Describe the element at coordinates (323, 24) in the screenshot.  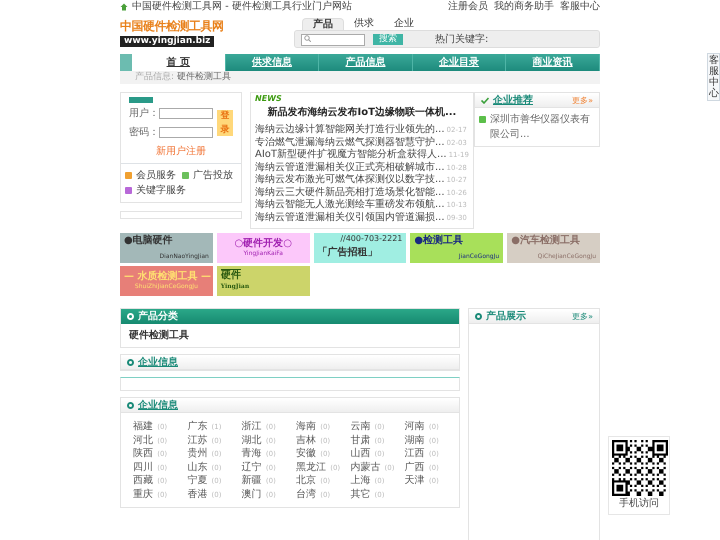
I see `search-tab: 产品` at that location.